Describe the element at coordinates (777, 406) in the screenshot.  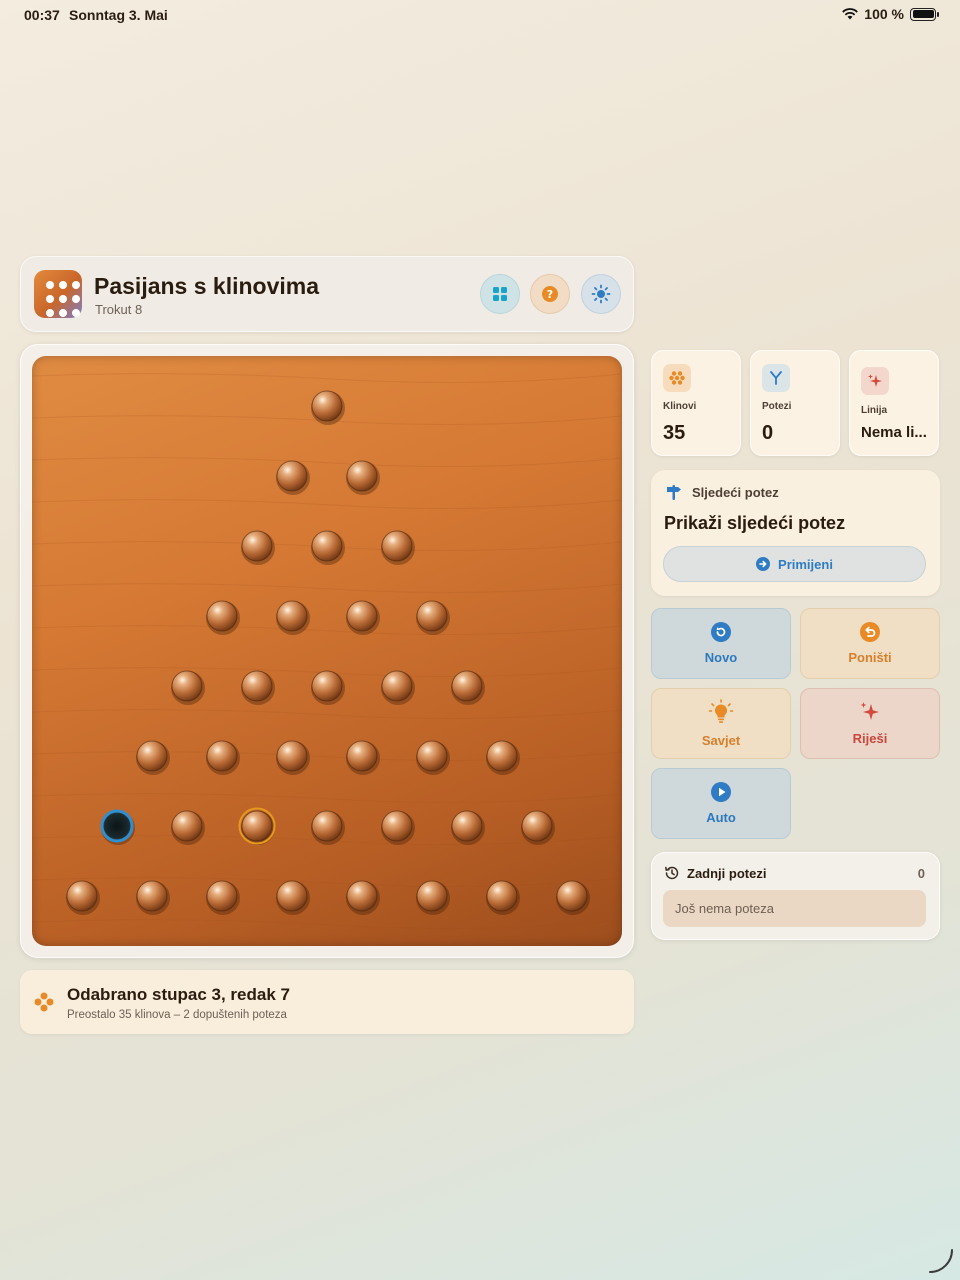
I see `stat-label: Potezi` at that location.